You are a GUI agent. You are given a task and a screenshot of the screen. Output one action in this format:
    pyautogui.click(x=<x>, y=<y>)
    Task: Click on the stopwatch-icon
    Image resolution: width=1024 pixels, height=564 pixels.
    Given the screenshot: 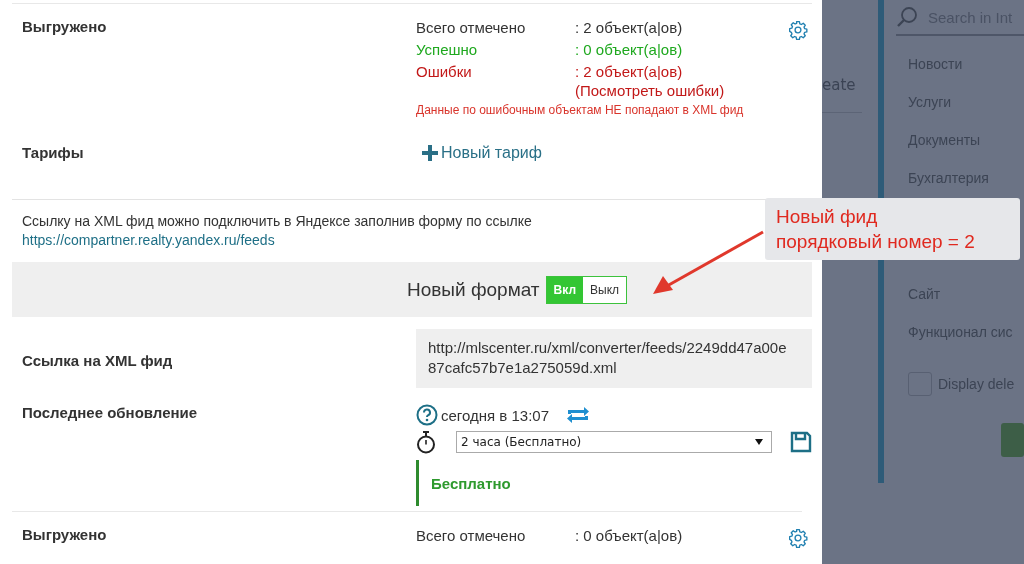 What is the action you would take?
    pyautogui.click(x=426, y=442)
    